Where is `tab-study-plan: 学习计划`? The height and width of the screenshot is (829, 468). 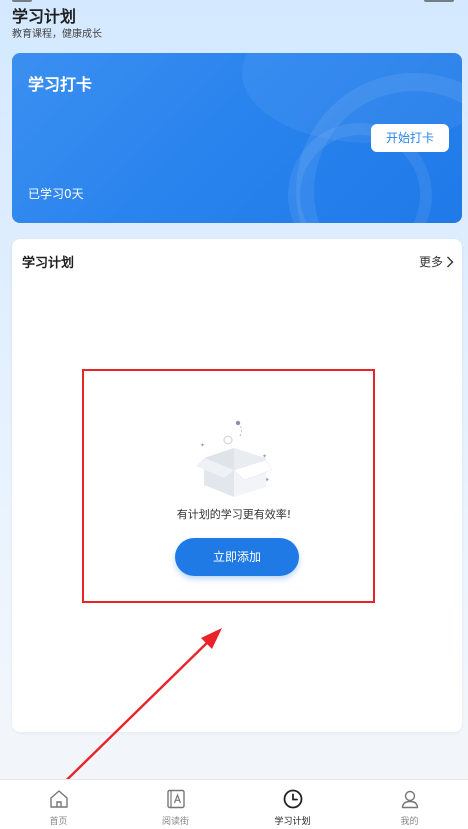
tab-study-plan: 学习计划 is located at coordinates (292, 804).